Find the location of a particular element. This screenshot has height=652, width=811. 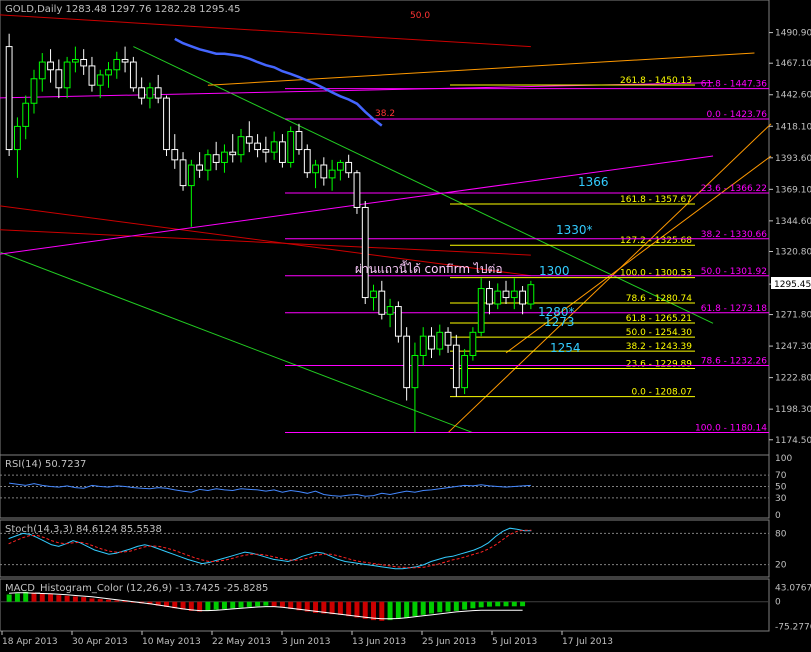

rsi-tick-label: 30 is located at coordinates (781, 499).